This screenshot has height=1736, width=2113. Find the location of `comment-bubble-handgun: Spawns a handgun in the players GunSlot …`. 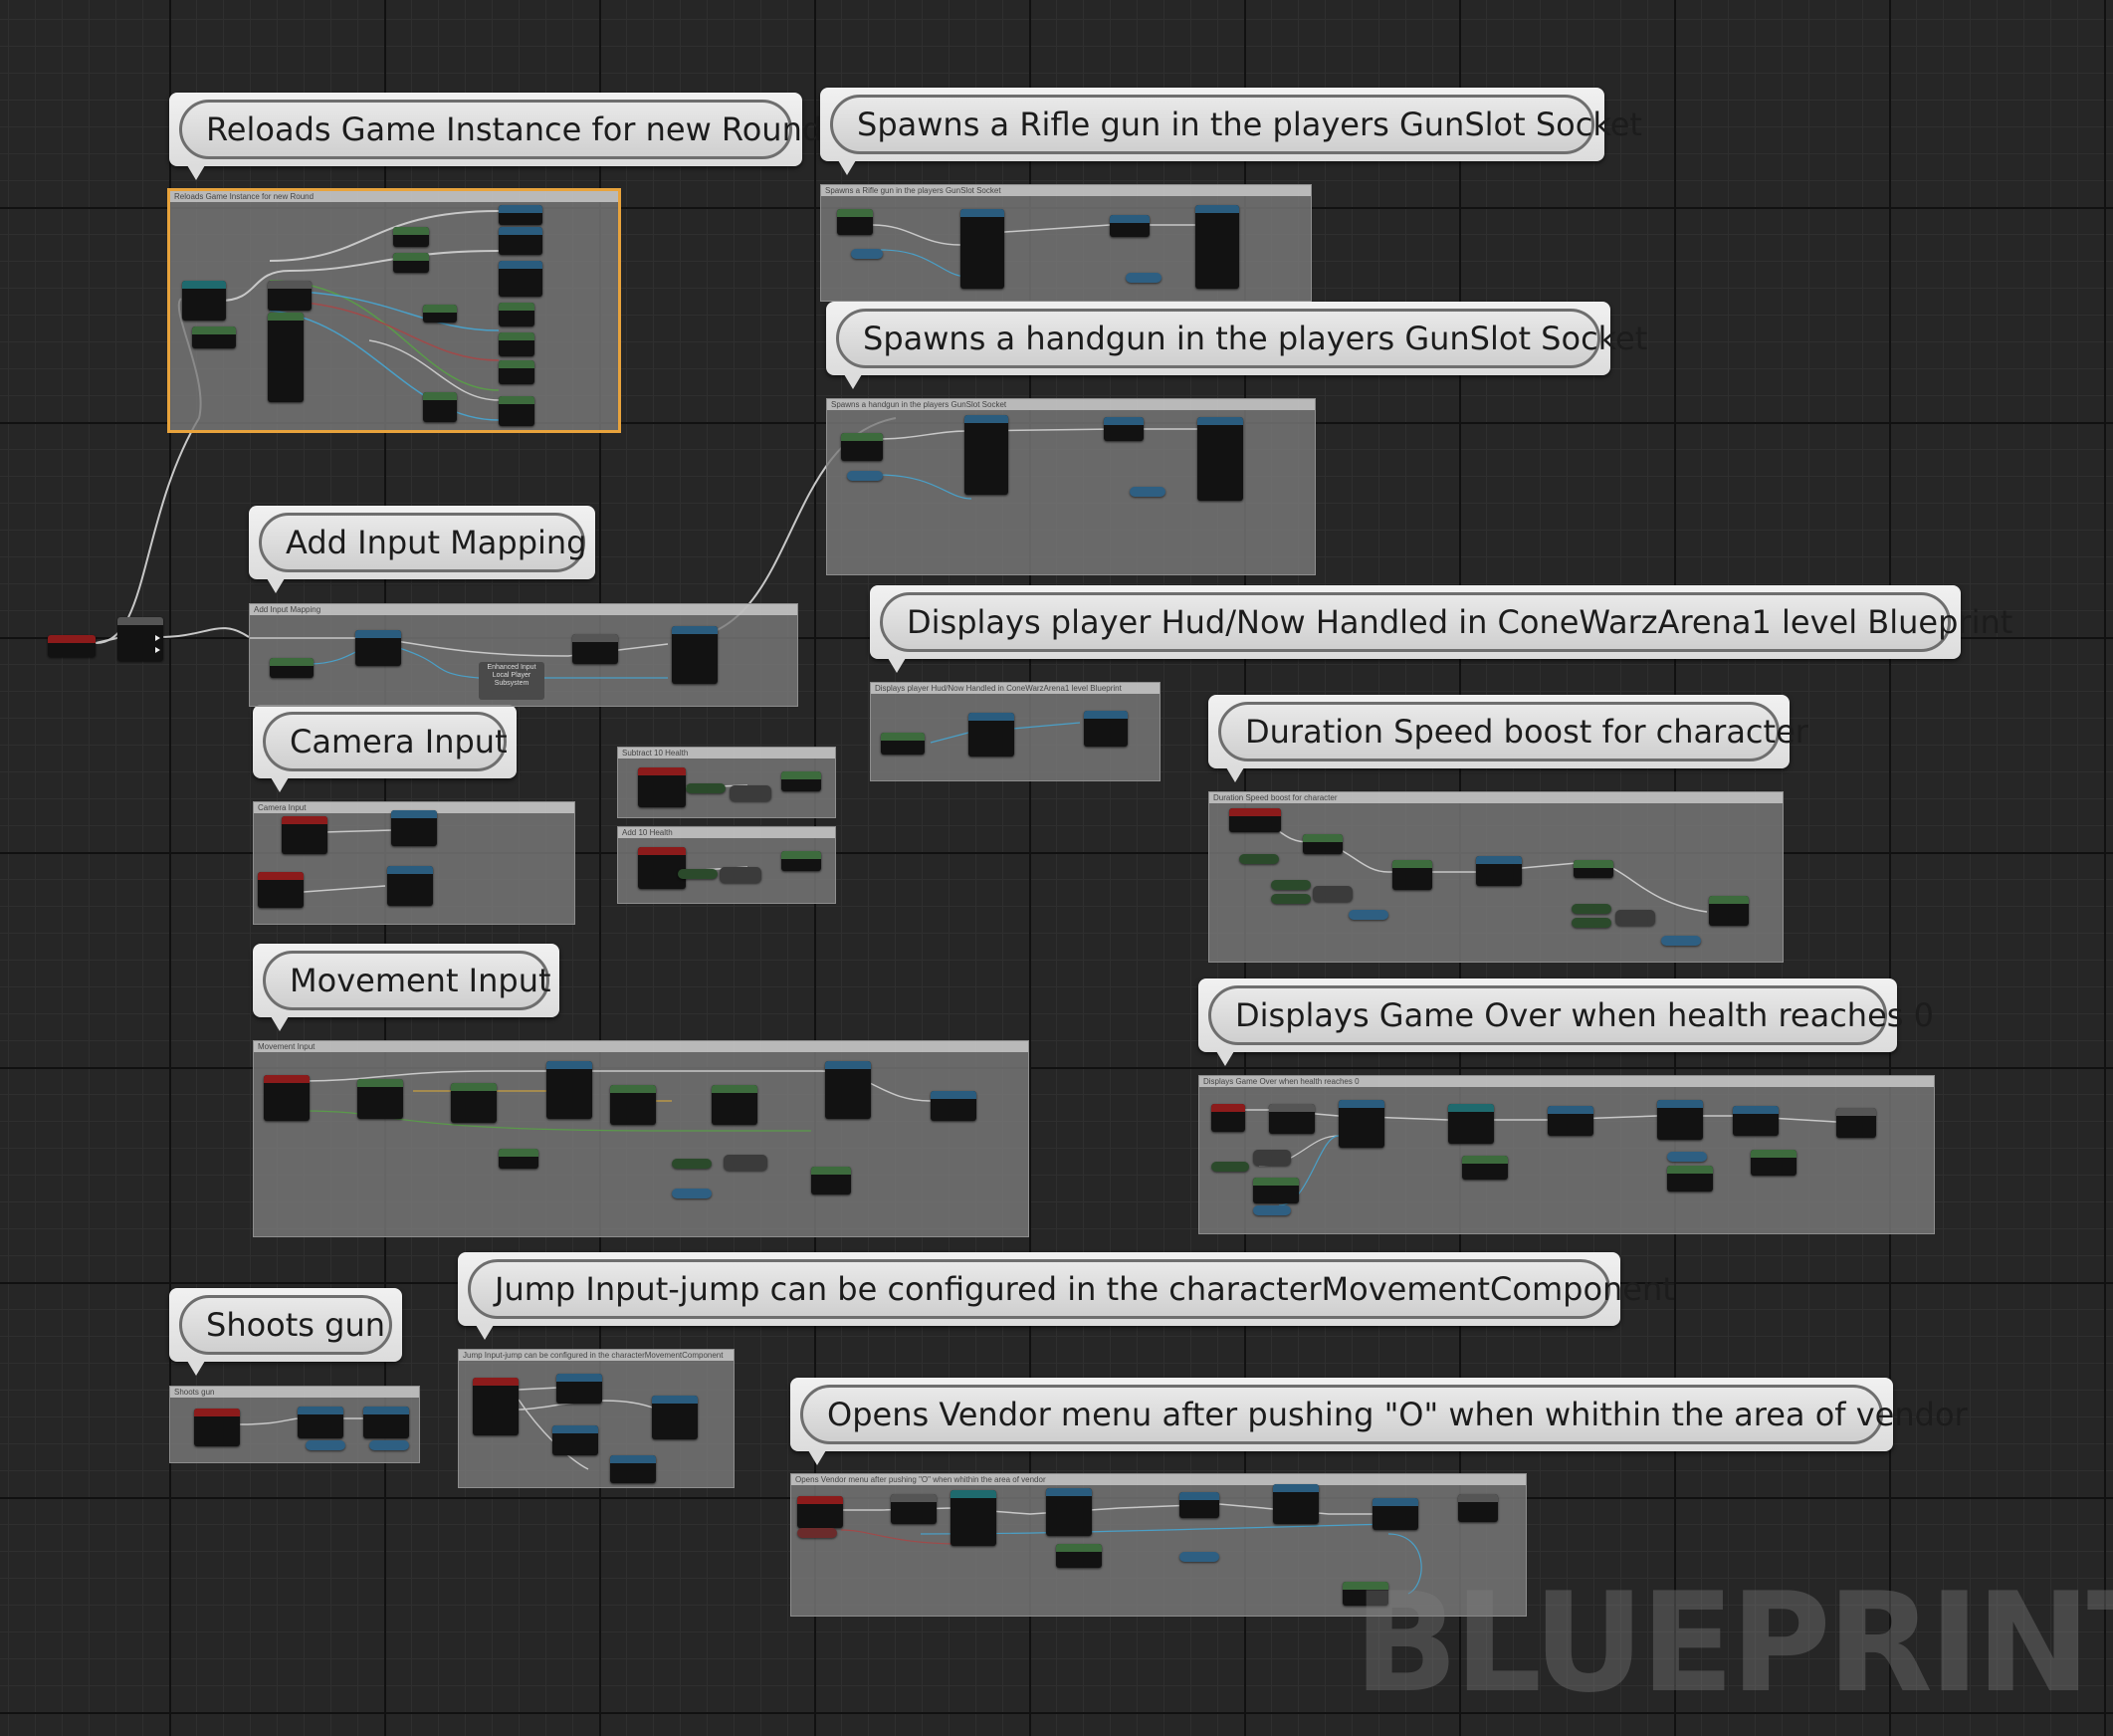

comment-bubble-handgun: Spawns a handgun in the players GunSlot … is located at coordinates (1236, 346).